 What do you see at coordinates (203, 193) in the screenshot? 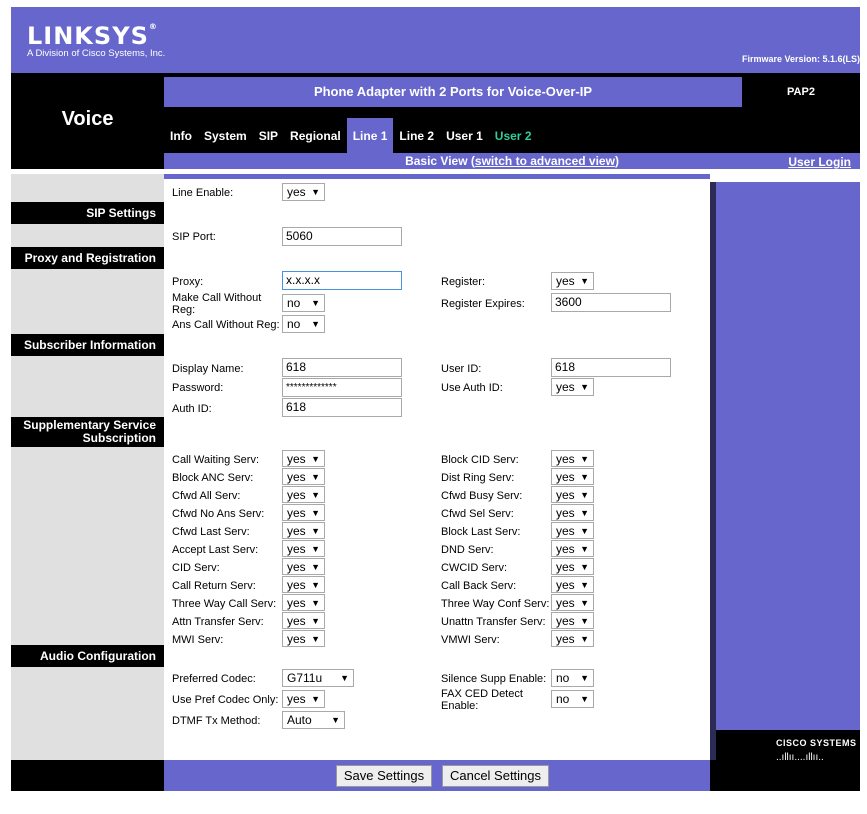
I see `line-enable-label: Line Enable:` at bounding box center [203, 193].